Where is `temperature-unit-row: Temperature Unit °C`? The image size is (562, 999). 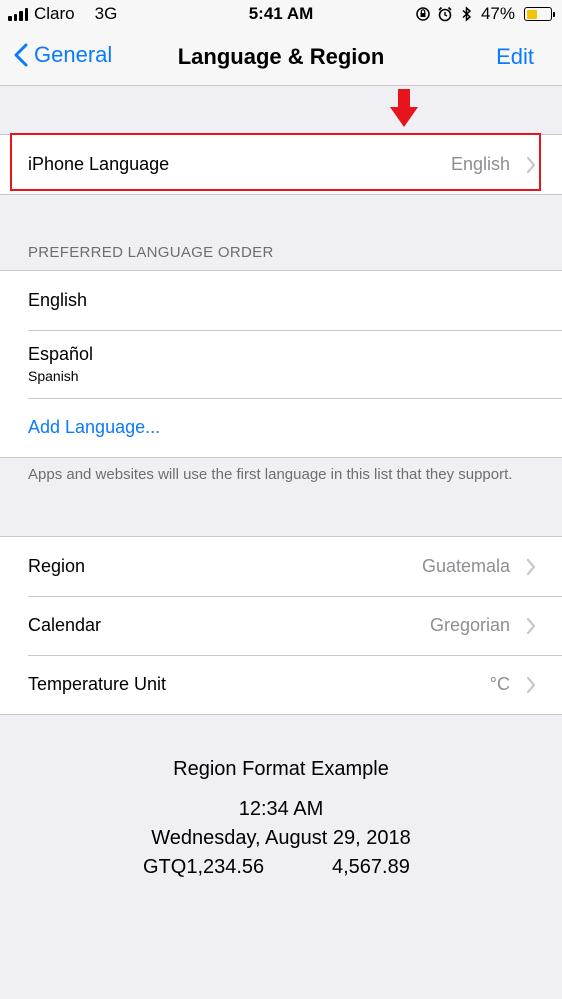
temperature-unit-row: Temperature Unit °C is located at coordinates (281, 684).